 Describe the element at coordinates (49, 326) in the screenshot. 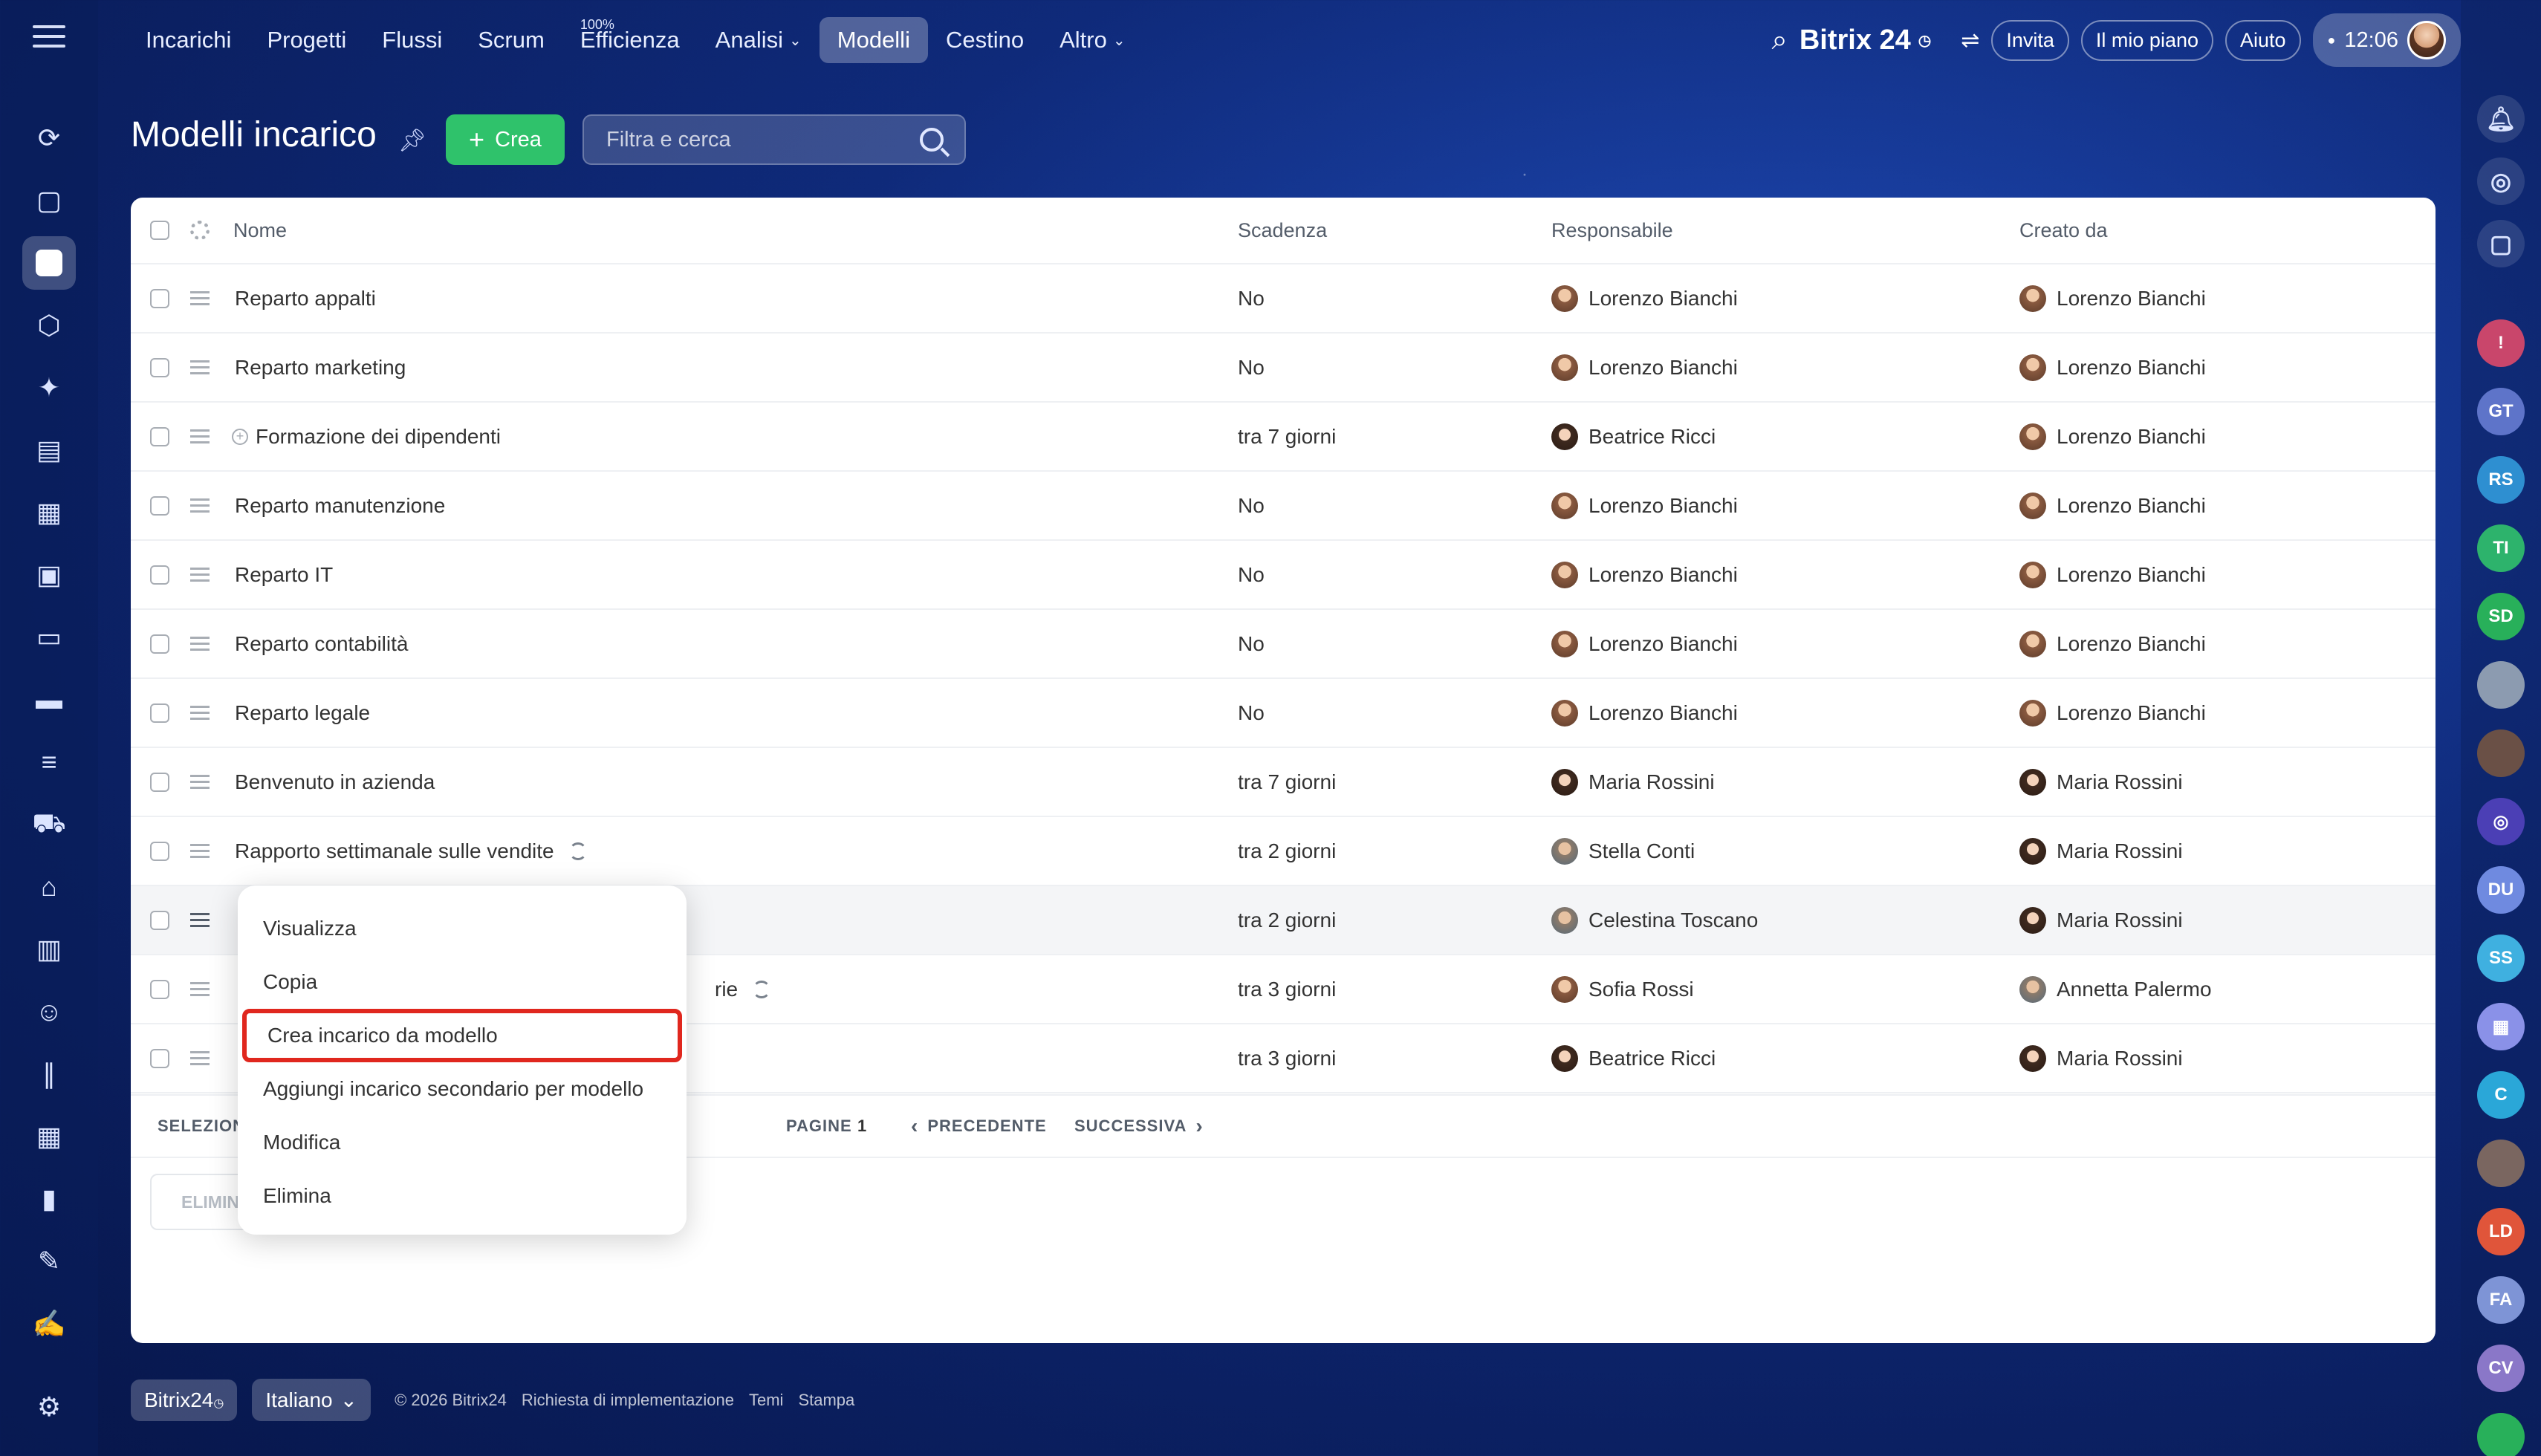

I see `hexagon-icon: ⬡` at that location.